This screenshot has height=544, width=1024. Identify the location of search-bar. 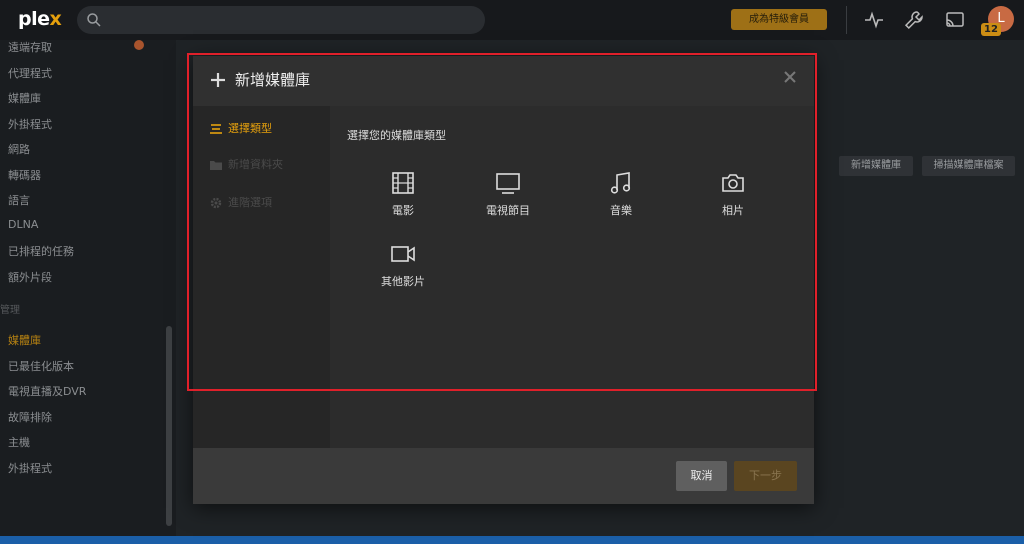
(281, 20).